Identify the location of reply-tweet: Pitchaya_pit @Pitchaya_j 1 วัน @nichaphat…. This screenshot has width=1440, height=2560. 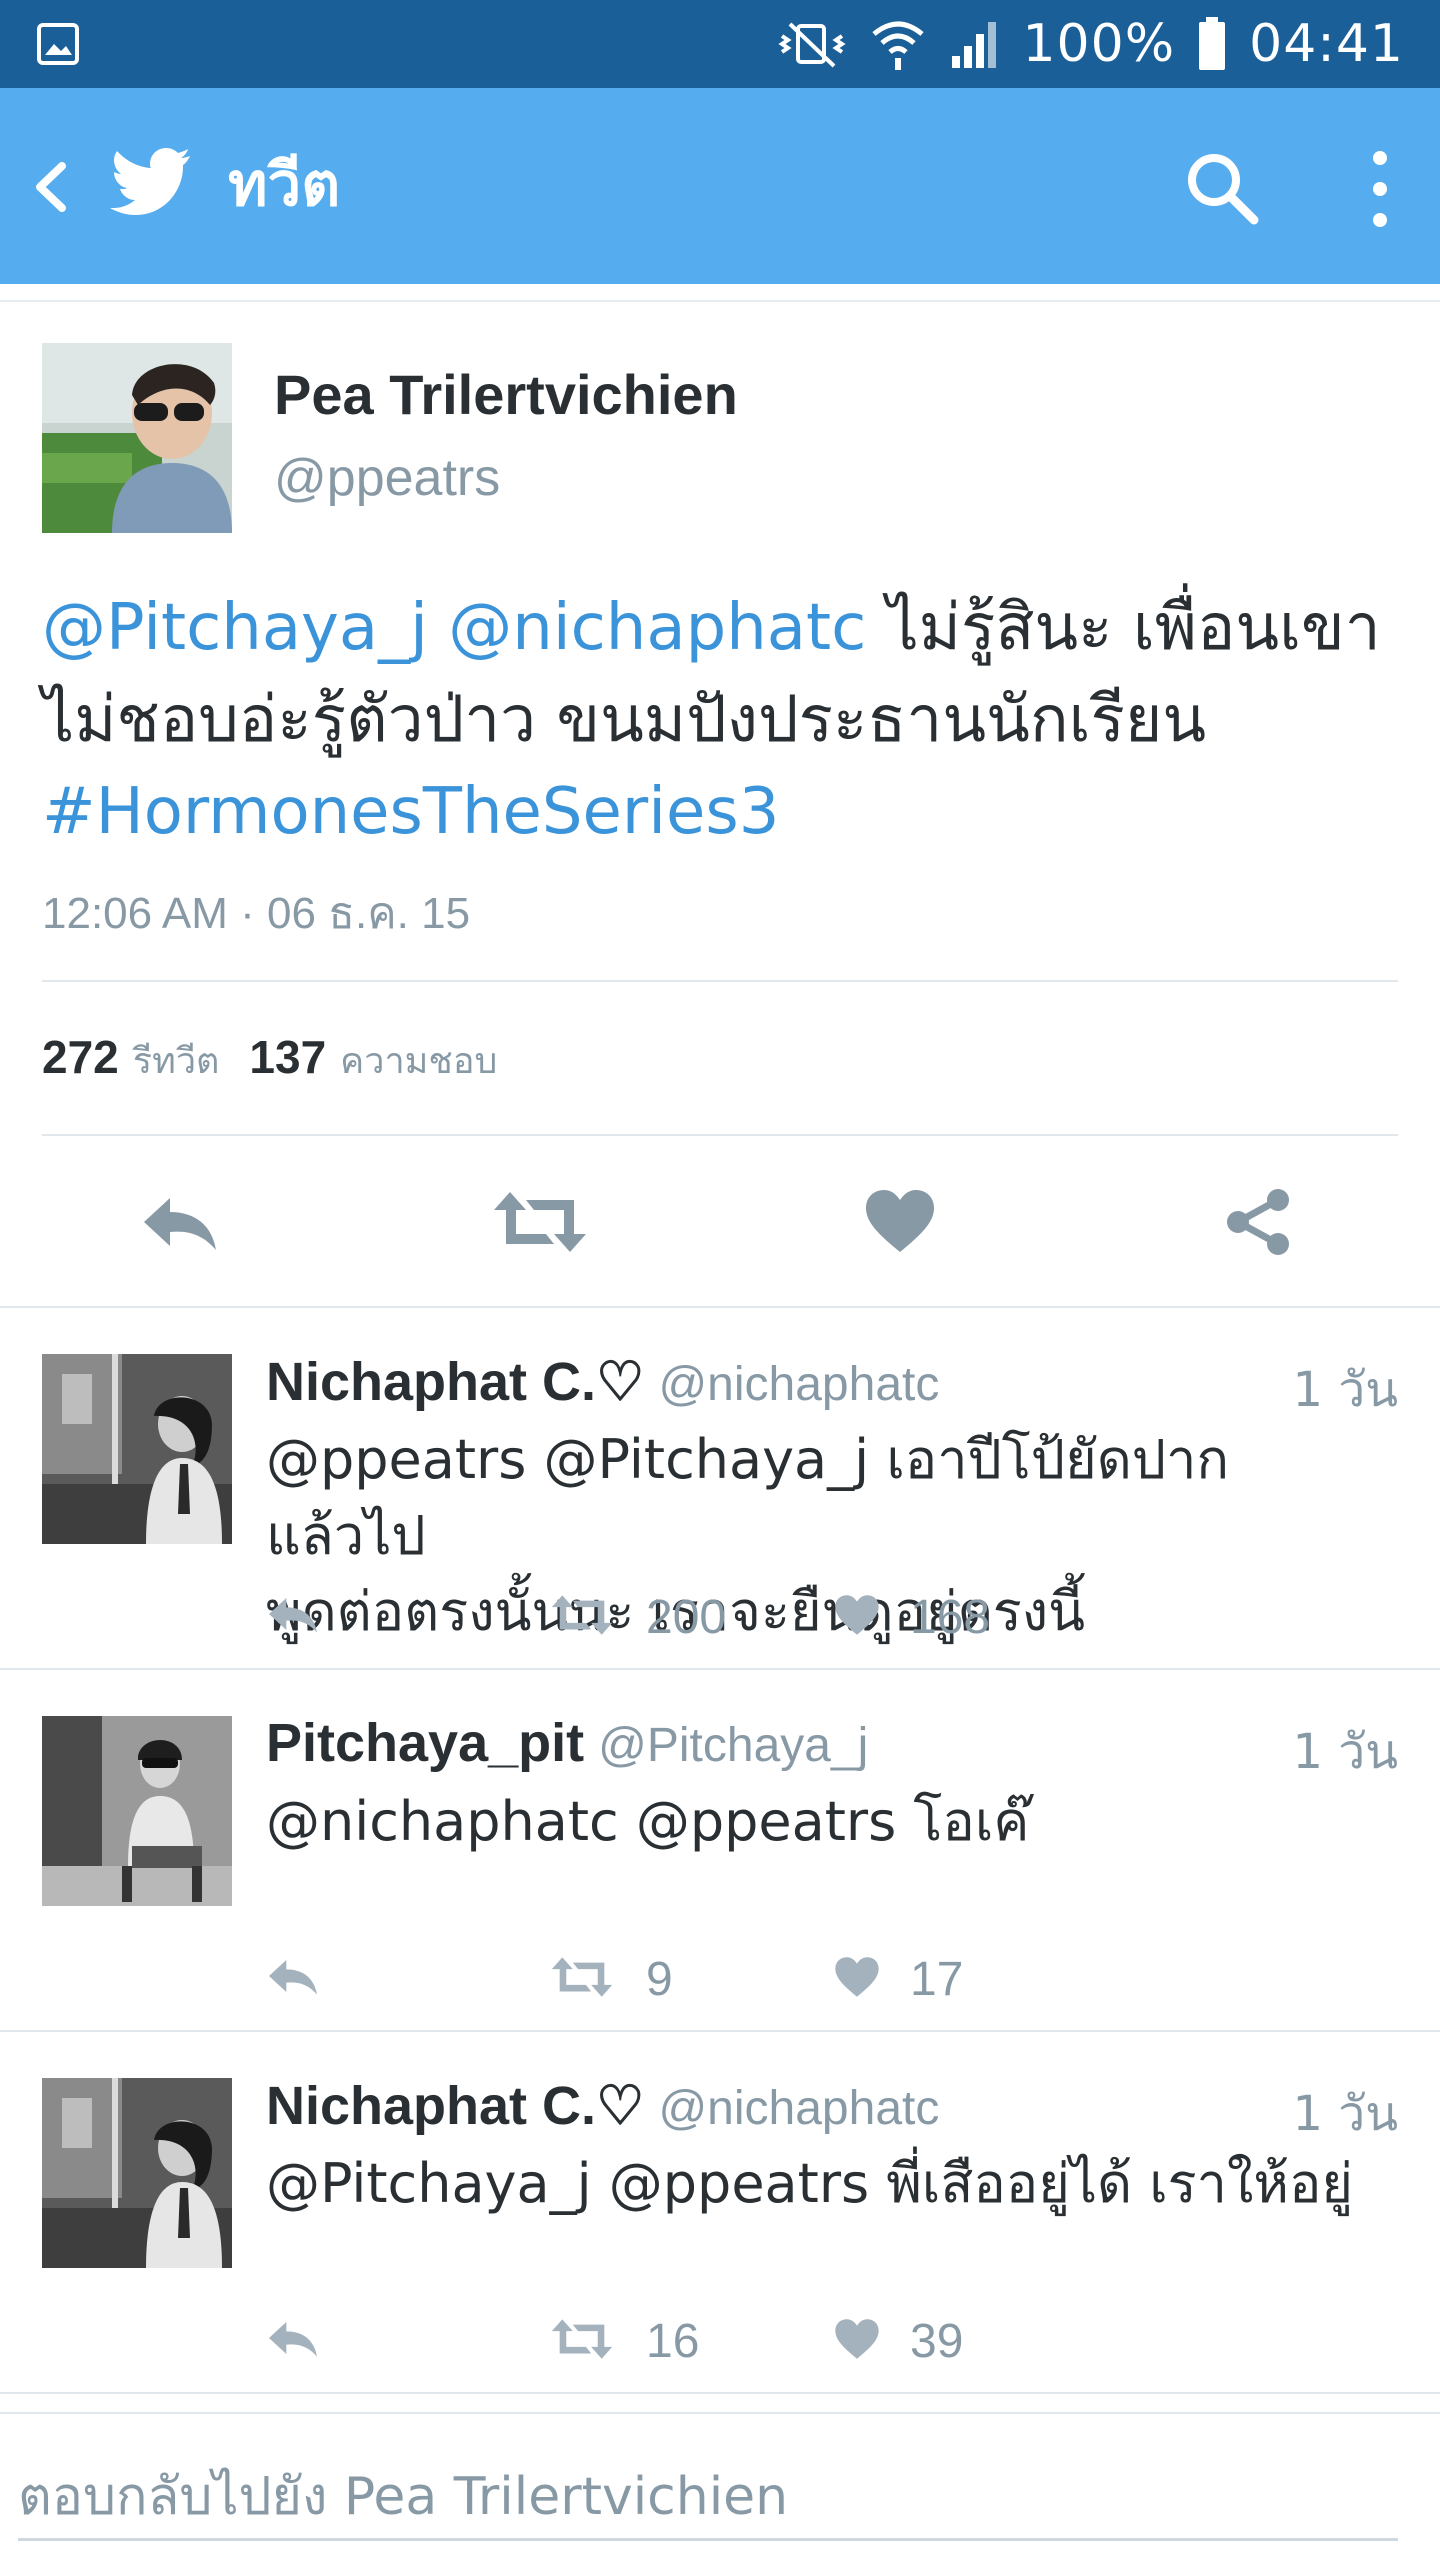
(720, 1851).